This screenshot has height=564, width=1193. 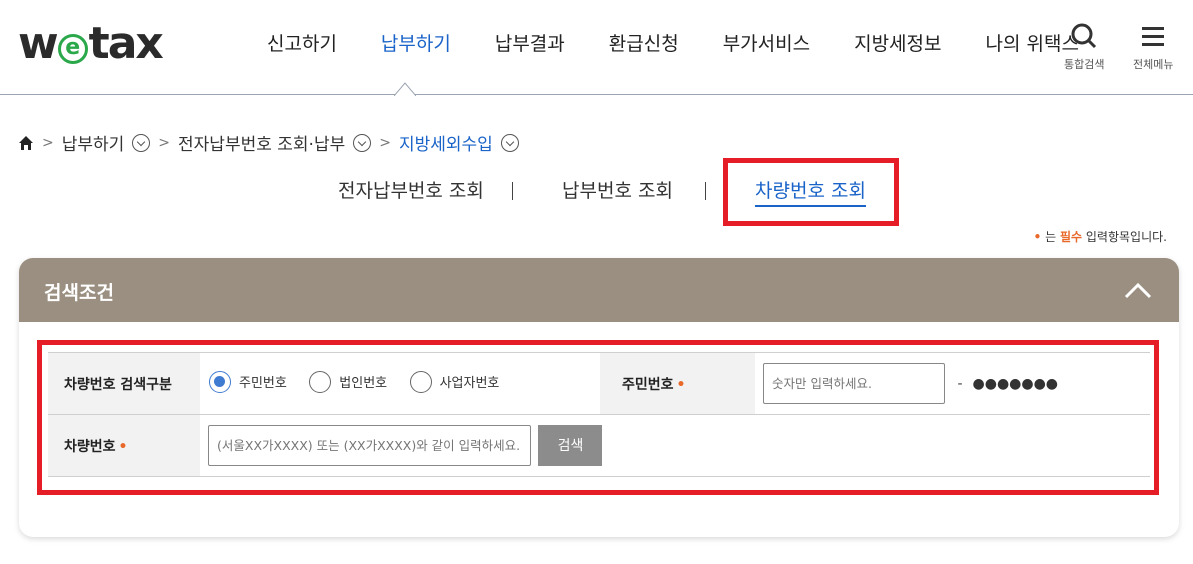 I want to click on logo-e: e, so click(x=72, y=49).